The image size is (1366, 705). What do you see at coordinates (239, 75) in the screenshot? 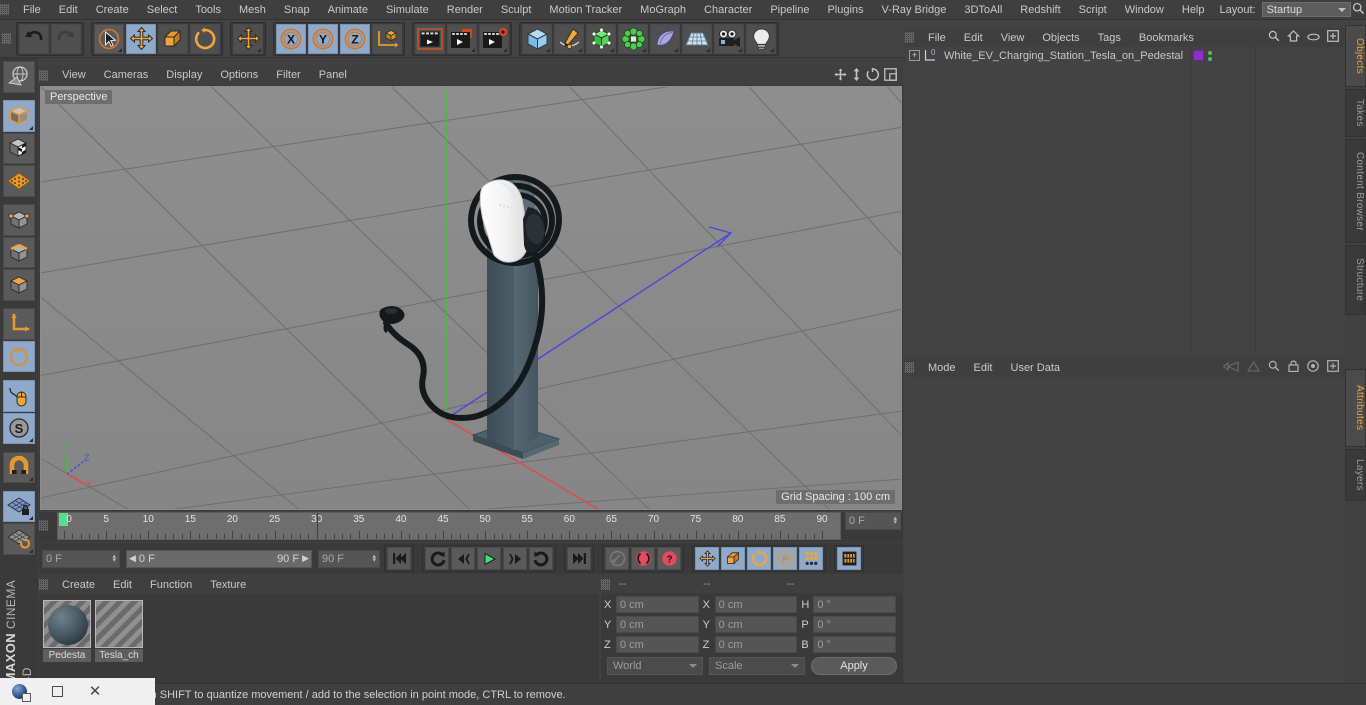
I see `viewport-menu-options: Options` at bounding box center [239, 75].